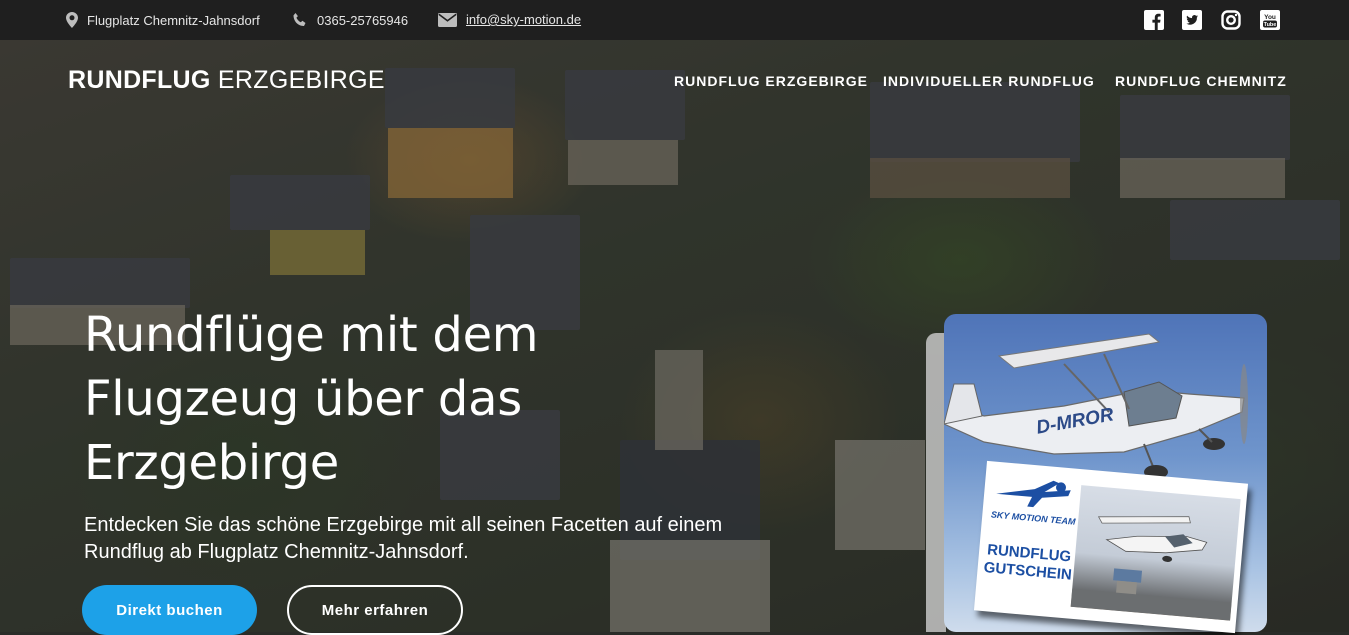 The image size is (1349, 635). Describe the element at coordinates (1027, 562) in the screenshot. I see `voucher-title: RUNDFLUG GUTSCHEIN` at that location.